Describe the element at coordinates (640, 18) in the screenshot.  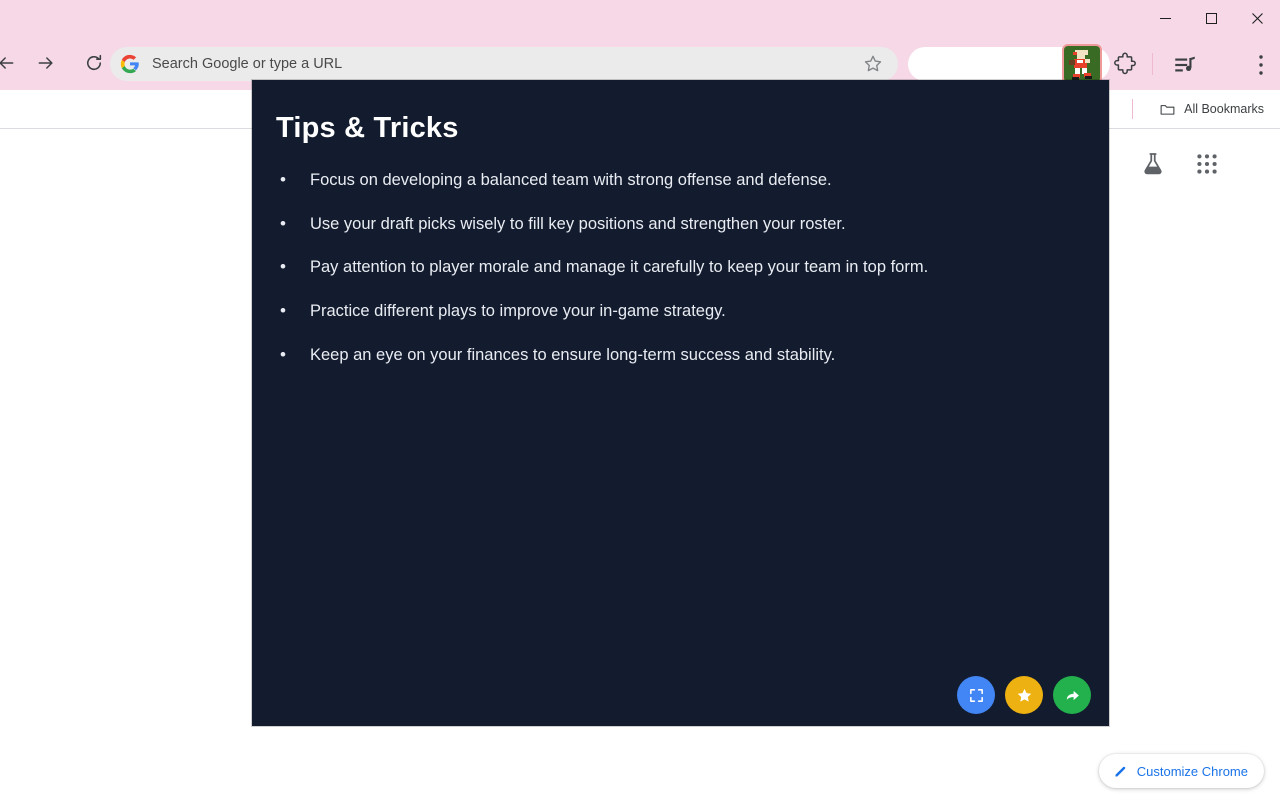
I see `title-bar` at that location.